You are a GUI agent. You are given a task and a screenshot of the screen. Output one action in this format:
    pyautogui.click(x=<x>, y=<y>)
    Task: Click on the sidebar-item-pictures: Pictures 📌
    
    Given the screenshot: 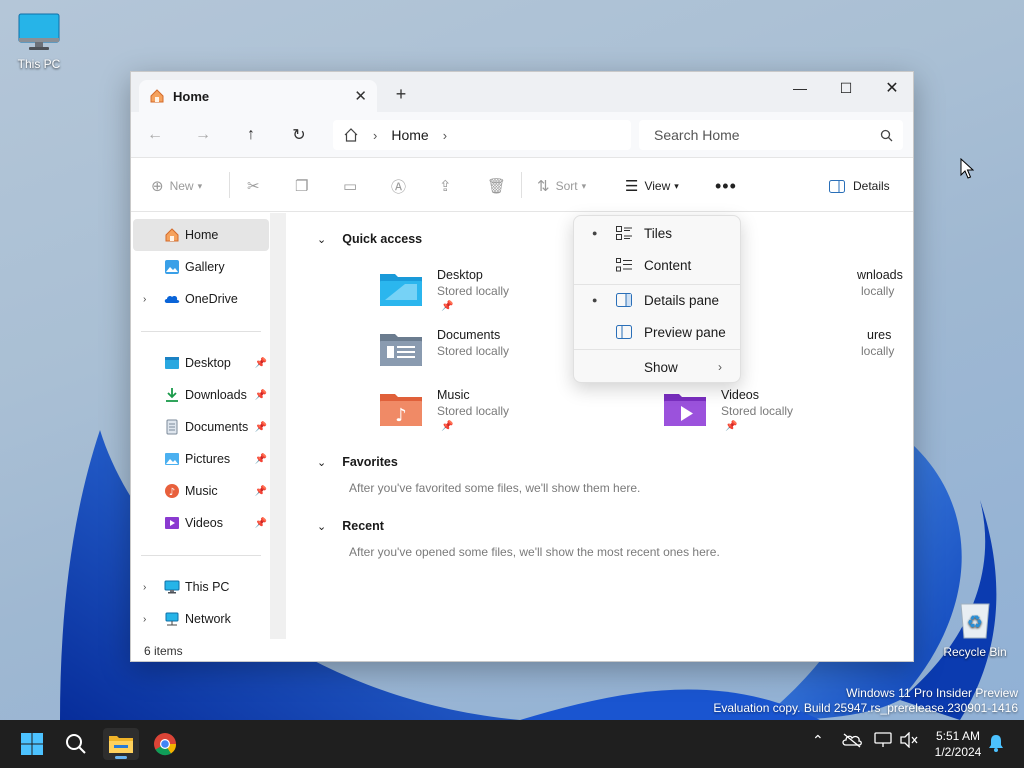 What is the action you would take?
    pyautogui.click(x=201, y=459)
    